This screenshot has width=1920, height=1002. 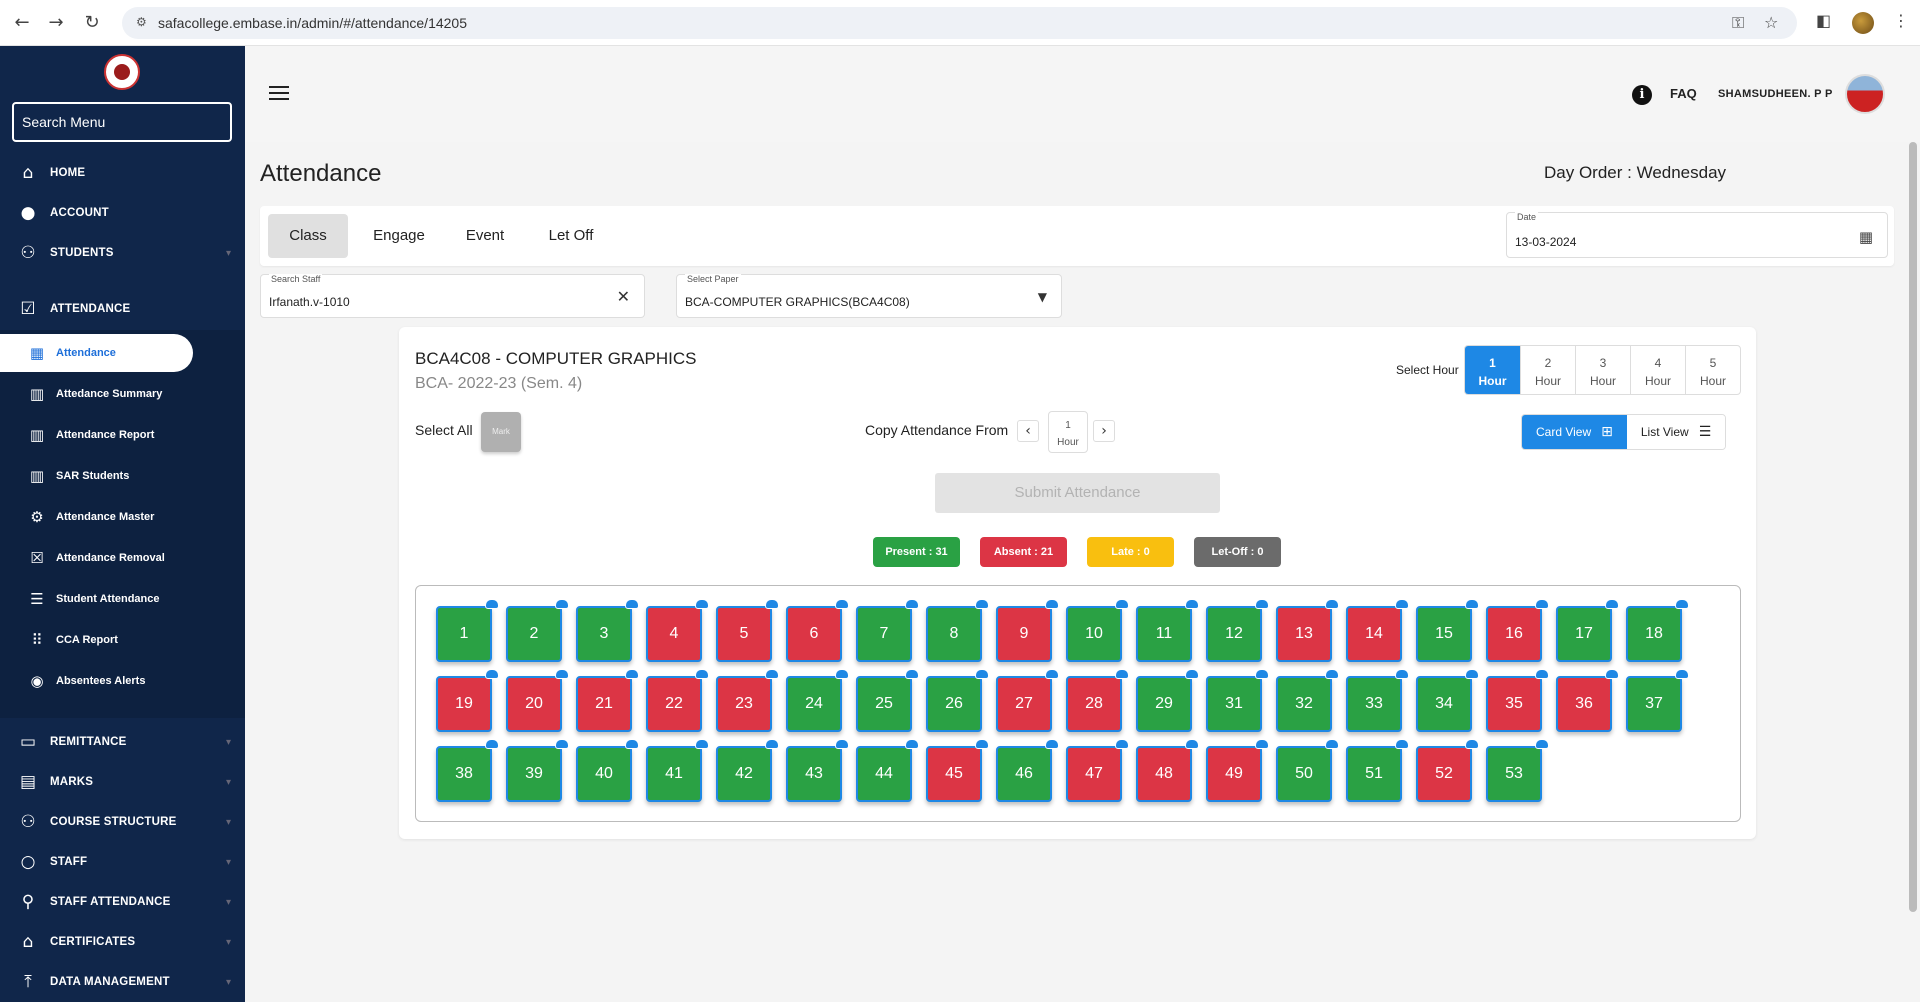 I want to click on tab-engage: Engage, so click(x=399, y=236).